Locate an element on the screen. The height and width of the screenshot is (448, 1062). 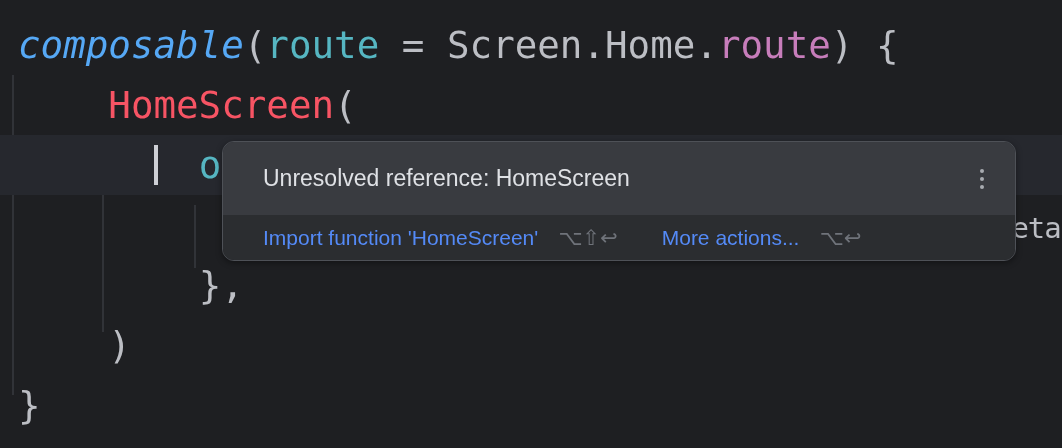
action-link: Import function 'HomeScreen' is located at coordinates (401, 237).